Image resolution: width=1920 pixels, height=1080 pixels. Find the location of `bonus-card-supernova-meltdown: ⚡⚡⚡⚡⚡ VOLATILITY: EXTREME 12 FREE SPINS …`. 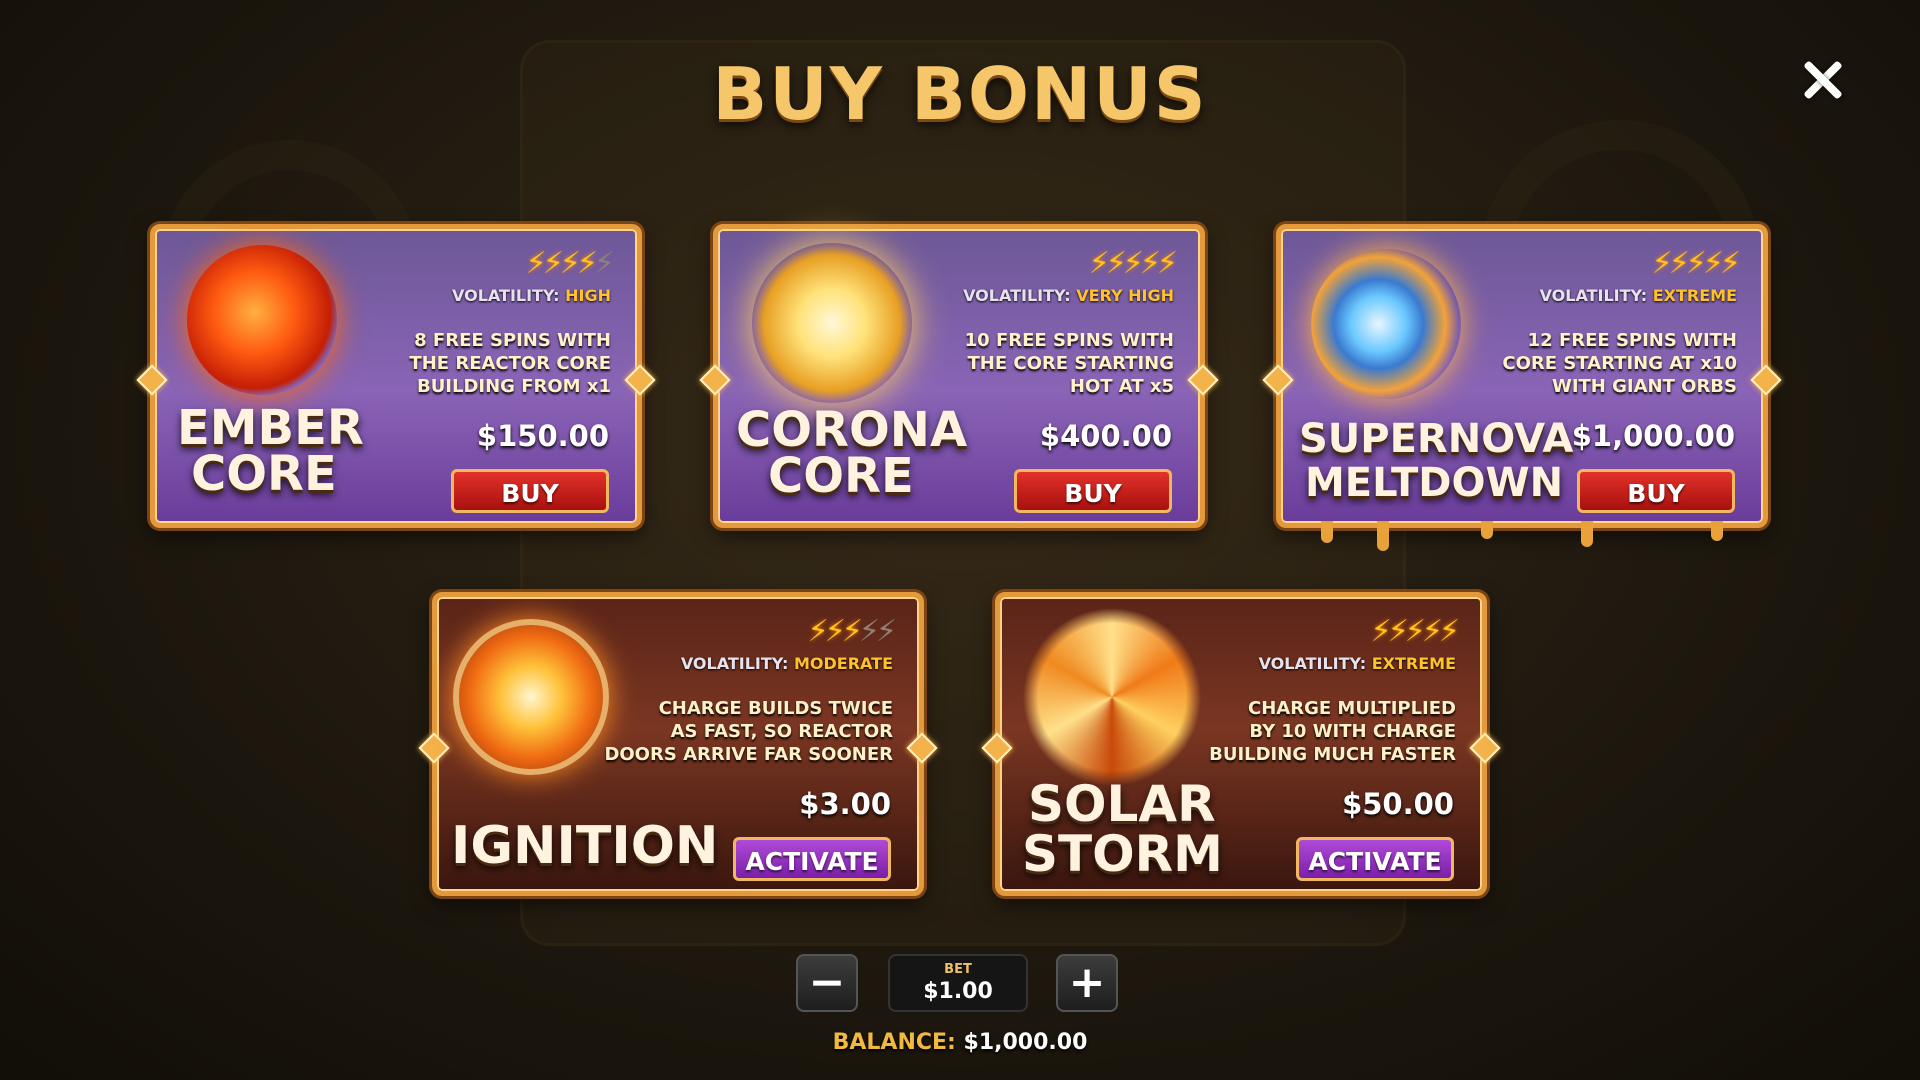

bonus-card-supernova-meltdown: ⚡⚡⚡⚡⚡ VOLATILITY: EXTREME 12 FREE SPINS … is located at coordinates (1522, 387).